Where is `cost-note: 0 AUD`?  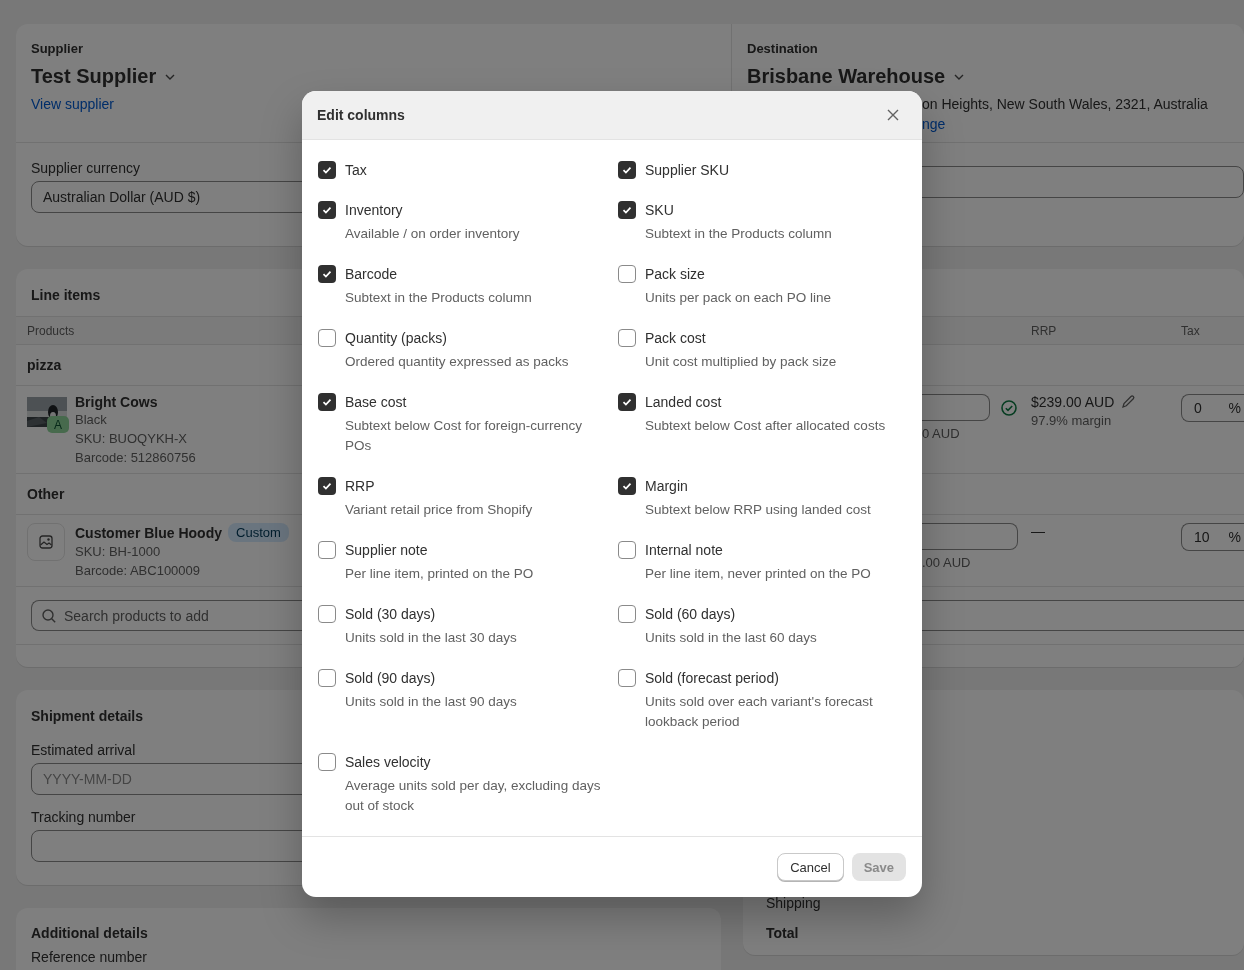
cost-note: 0 AUD is located at coordinates (941, 434).